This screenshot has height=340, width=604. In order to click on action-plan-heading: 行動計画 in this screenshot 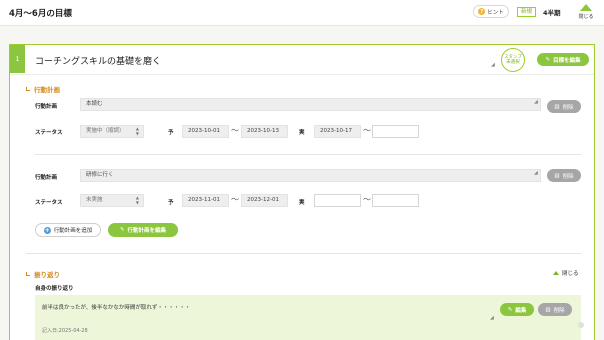, I will do `click(43, 89)`.